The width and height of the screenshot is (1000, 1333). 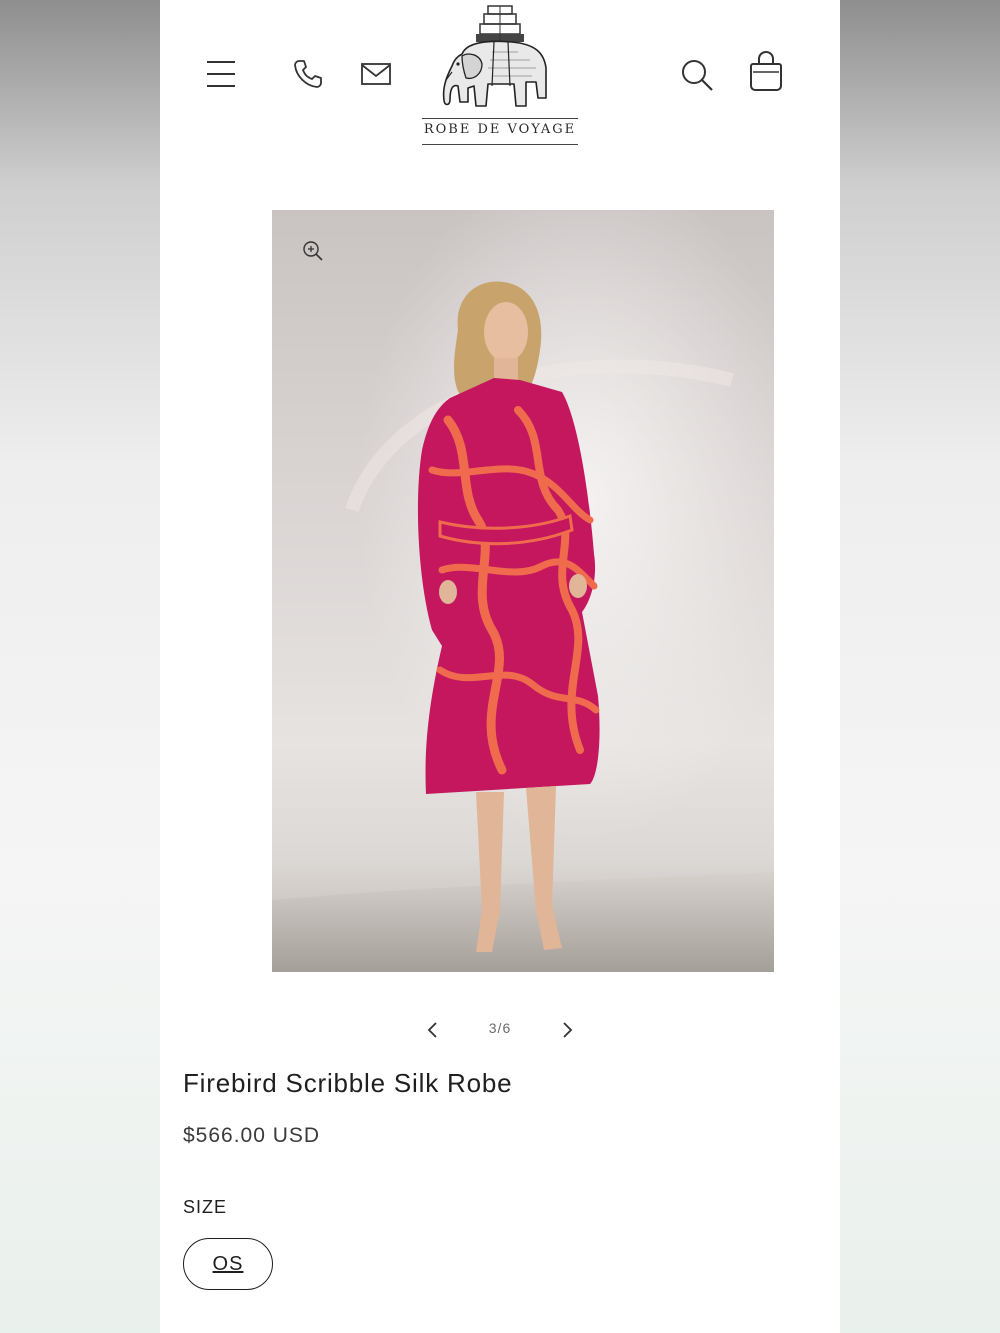 I want to click on brand-rule-top, so click(x=500, y=118).